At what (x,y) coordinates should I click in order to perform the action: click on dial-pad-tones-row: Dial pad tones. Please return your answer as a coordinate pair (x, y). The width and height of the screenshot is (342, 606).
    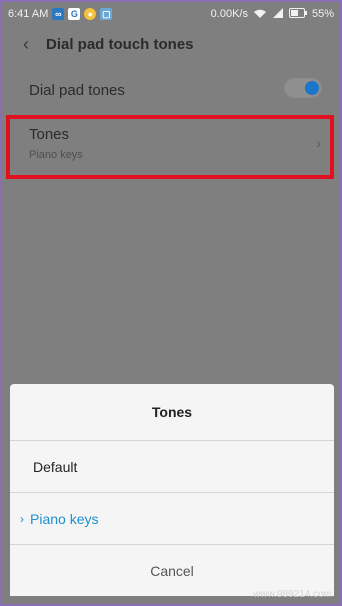
    Looking at the image, I should click on (171, 90).